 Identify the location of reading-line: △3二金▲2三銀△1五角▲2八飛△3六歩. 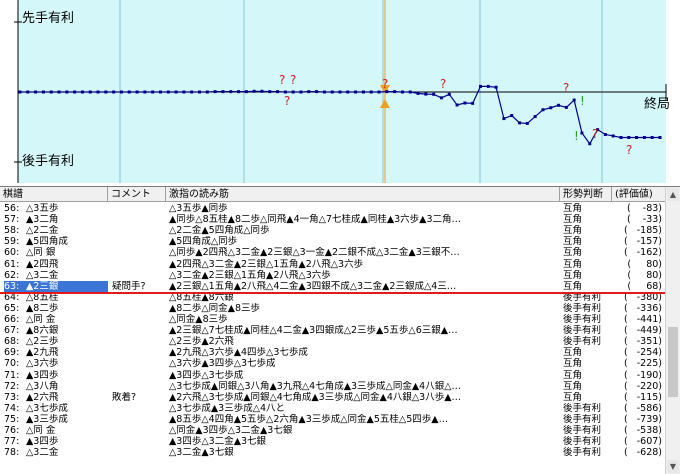
(250, 275).